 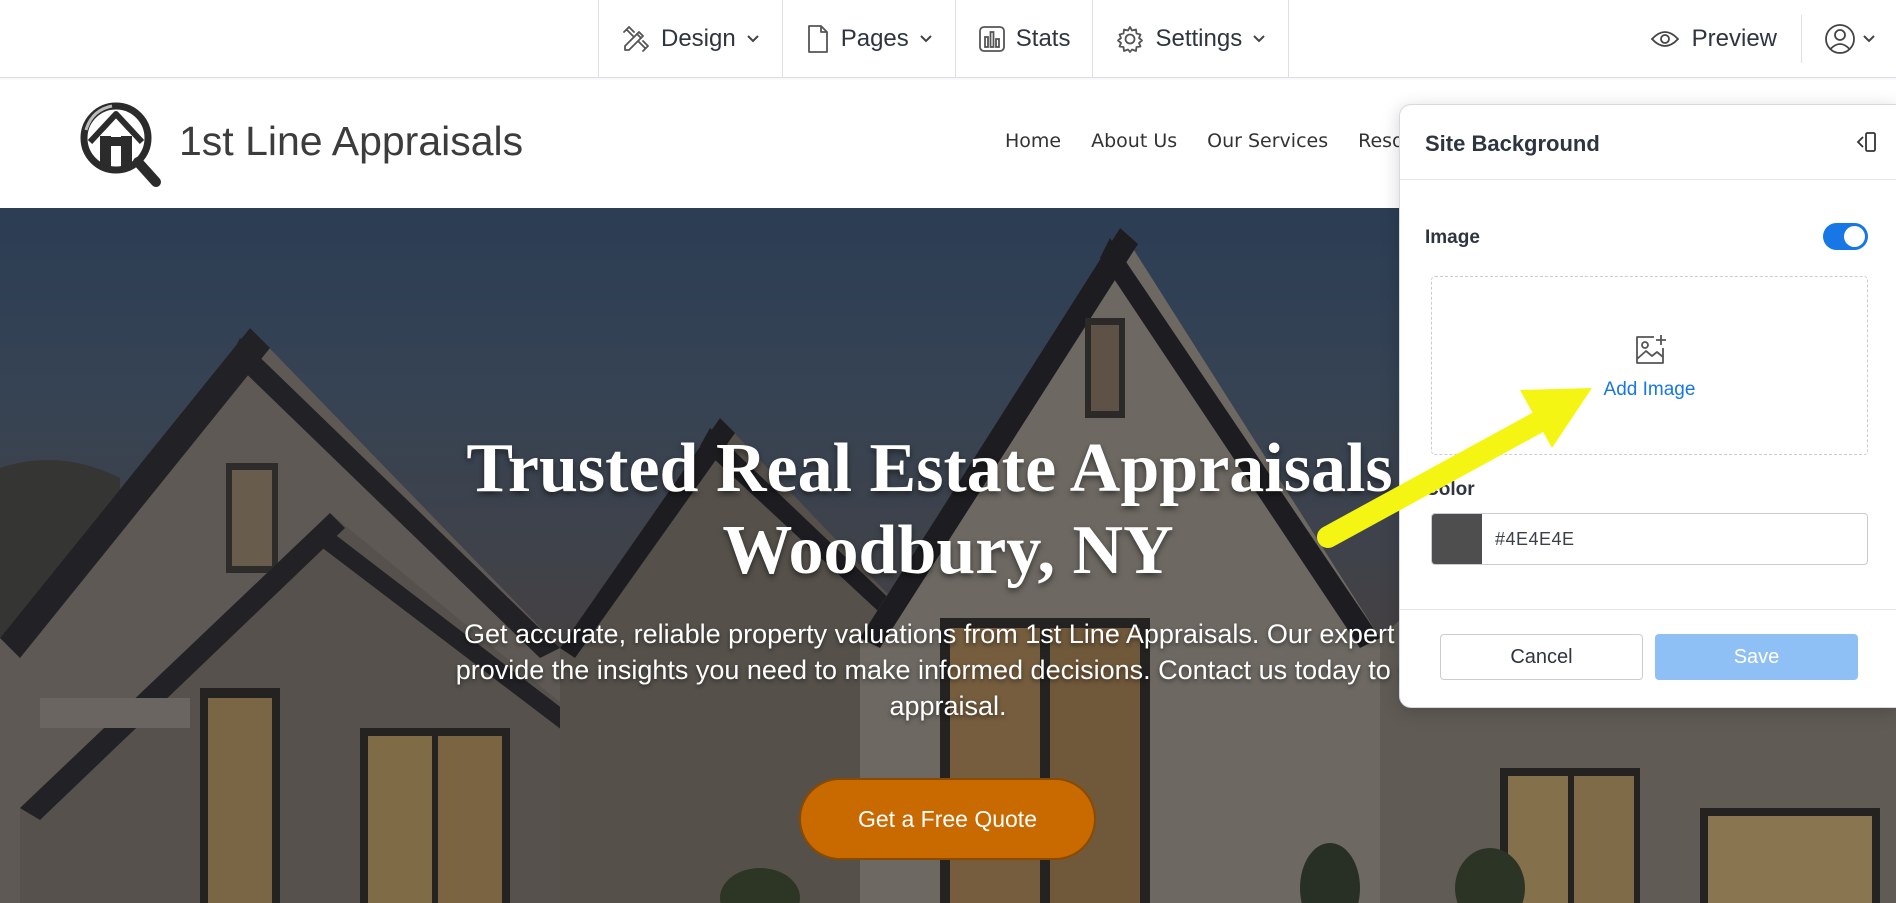 I want to click on stats-label: Stats, so click(x=1043, y=38).